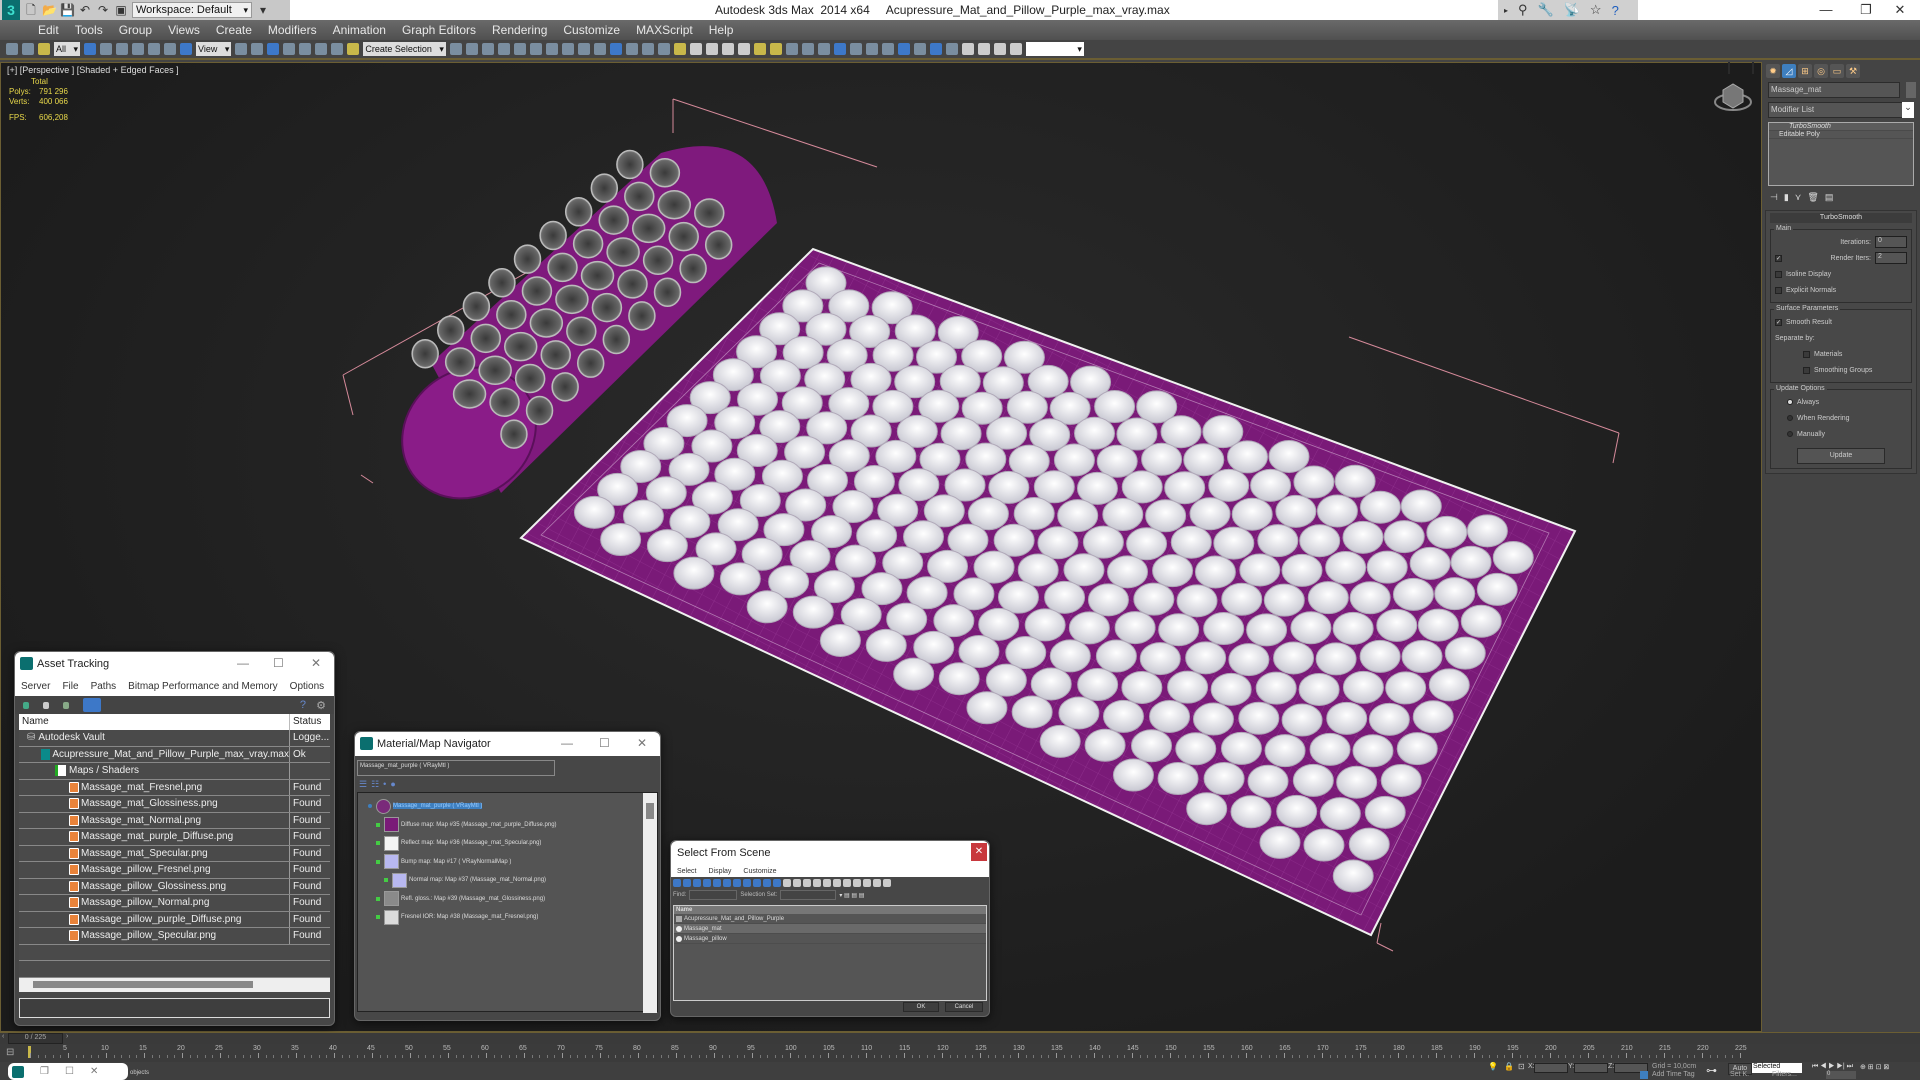 This screenshot has width=1920, height=1080. I want to click on minimize-button: —, so click(243, 663).